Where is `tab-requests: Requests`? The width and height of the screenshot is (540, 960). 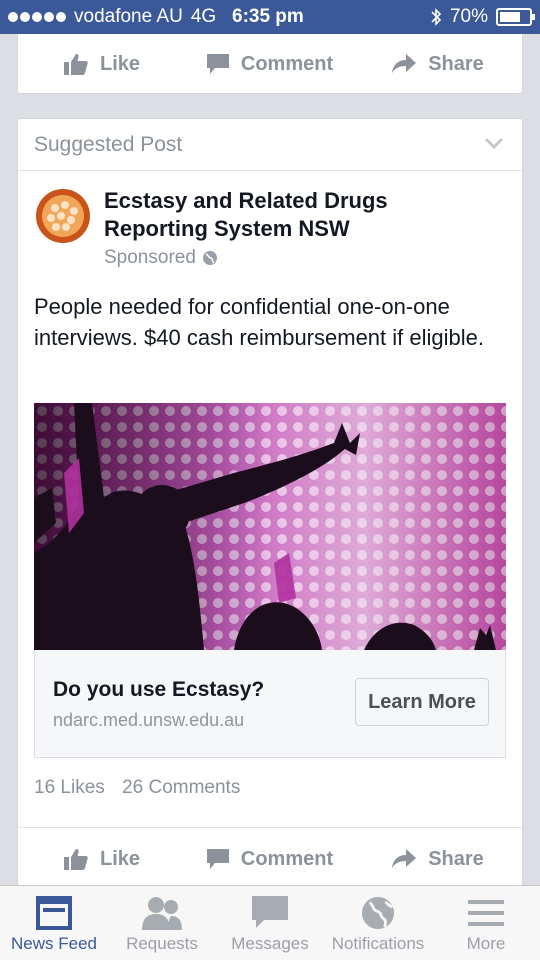
tab-requests: Requests is located at coordinates (162, 923).